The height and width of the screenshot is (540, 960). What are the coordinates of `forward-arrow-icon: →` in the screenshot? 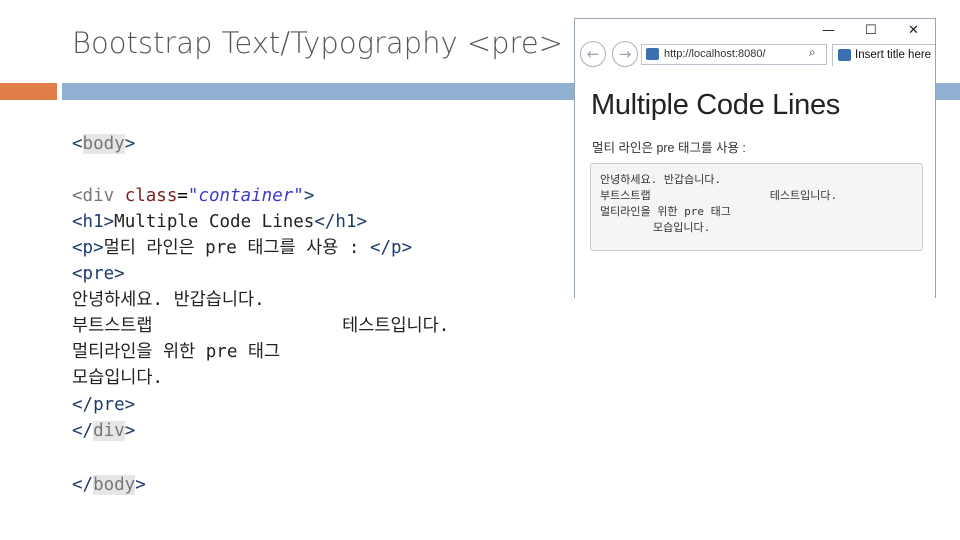 It's located at (625, 54).